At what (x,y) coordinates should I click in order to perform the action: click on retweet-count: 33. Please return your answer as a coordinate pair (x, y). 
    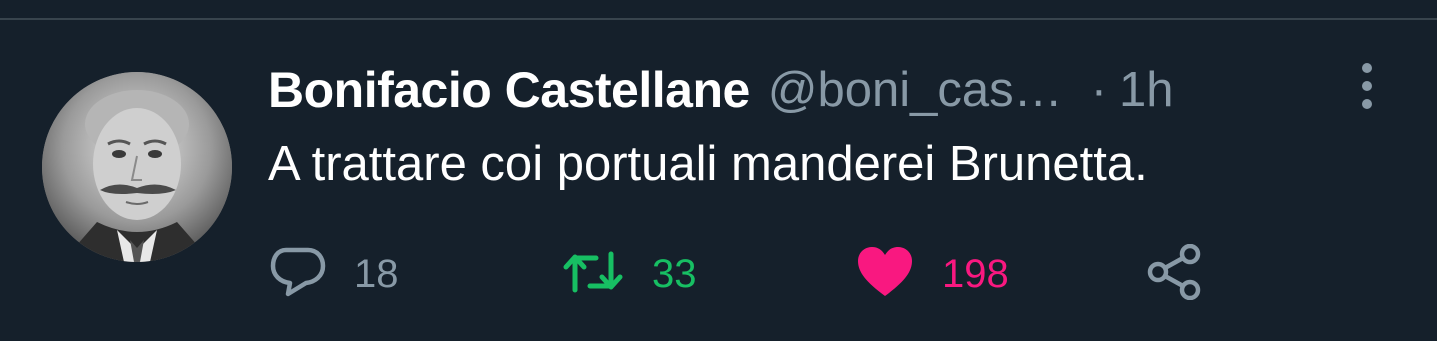
    Looking at the image, I should click on (674, 273).